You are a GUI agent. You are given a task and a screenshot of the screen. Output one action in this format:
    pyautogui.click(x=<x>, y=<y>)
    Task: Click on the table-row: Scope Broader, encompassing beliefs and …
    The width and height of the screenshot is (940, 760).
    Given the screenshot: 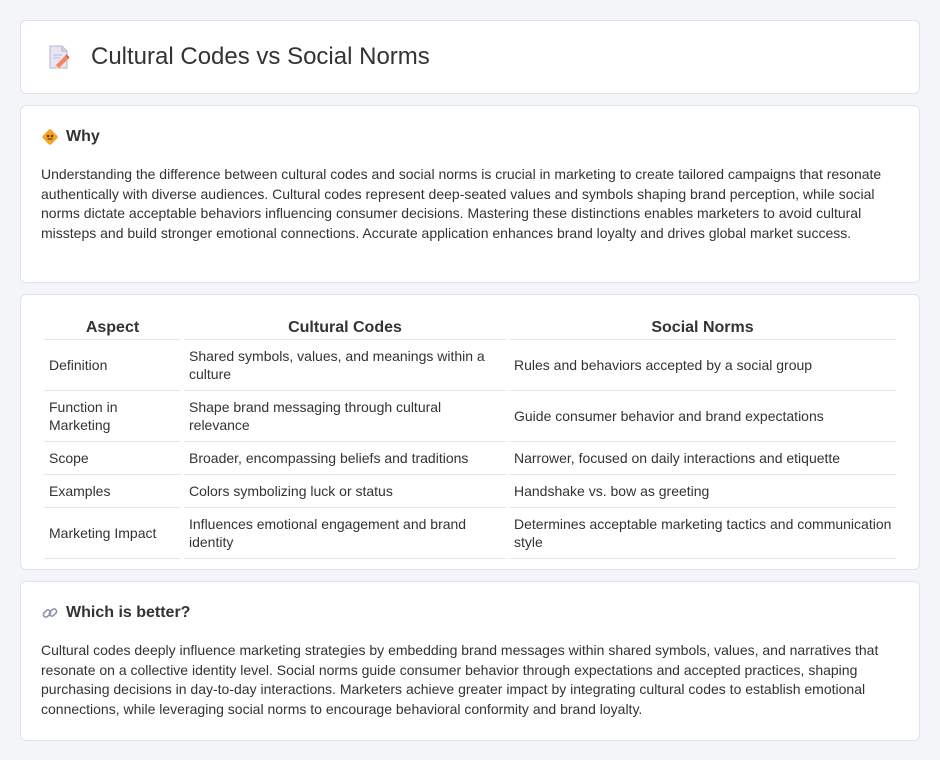 What is the action you would take?
    pyautogui.click(x=470, y=458)
    